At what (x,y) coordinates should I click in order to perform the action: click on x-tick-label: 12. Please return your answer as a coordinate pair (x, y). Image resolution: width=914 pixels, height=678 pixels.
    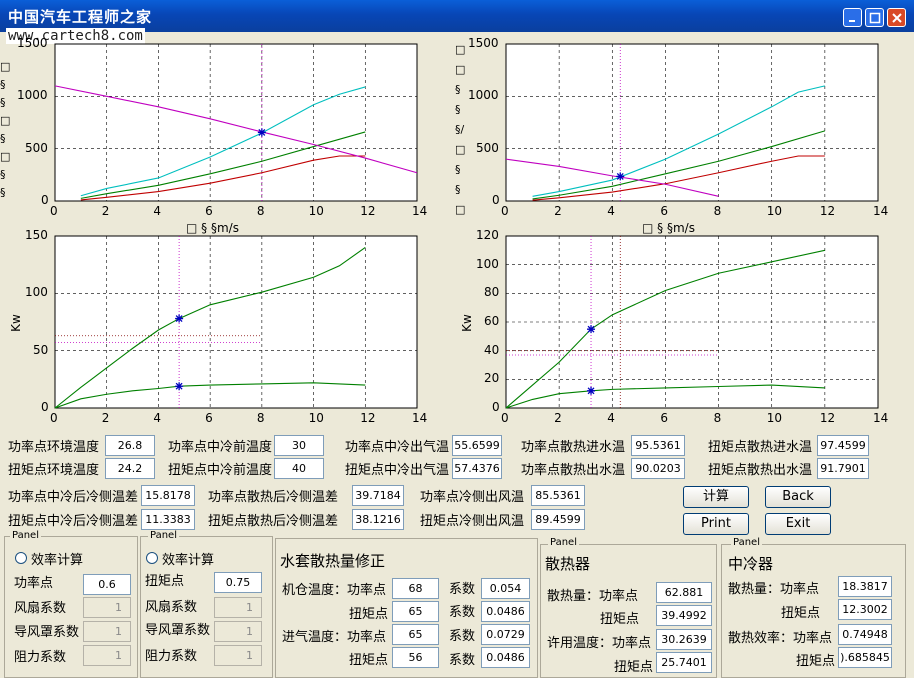
    Looking at the image, I should click on (827, 418).